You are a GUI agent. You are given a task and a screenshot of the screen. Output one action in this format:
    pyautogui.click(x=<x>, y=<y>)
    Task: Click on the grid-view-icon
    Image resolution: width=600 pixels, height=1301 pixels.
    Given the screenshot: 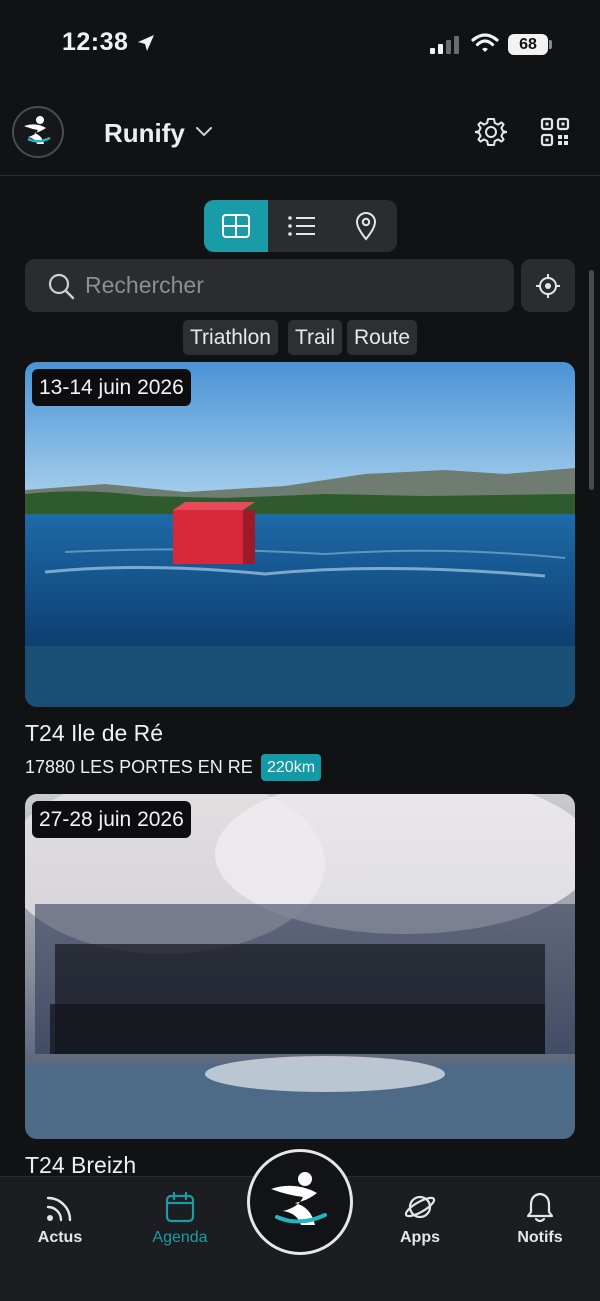 What is the action you would take?
    pyautogui.click(x=236, y=226)
    